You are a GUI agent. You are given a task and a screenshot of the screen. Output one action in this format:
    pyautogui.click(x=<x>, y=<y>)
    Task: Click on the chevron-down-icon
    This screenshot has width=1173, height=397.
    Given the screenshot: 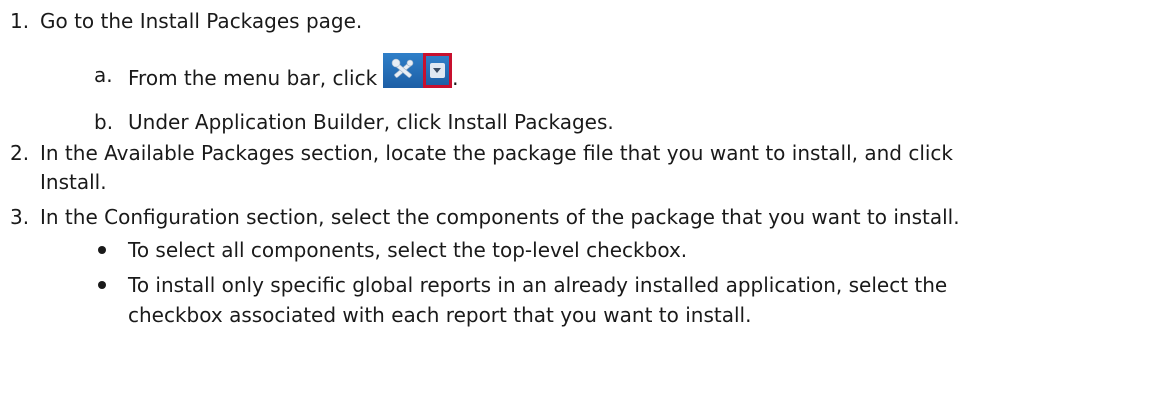 What is the action you would take?
    pyautogui.click(x=438, y=70)
    